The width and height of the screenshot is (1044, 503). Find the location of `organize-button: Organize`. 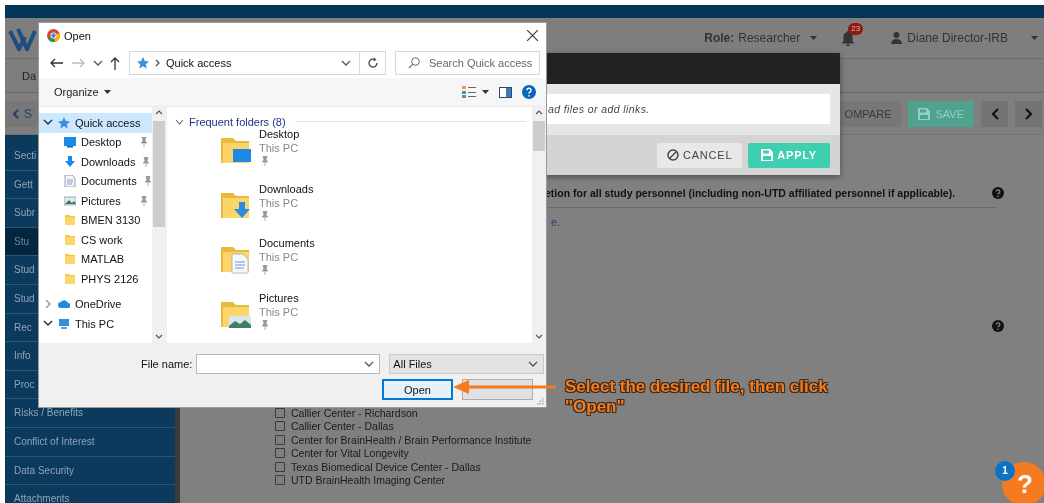

organize-button: Organize is located at coordinates (82, 92).